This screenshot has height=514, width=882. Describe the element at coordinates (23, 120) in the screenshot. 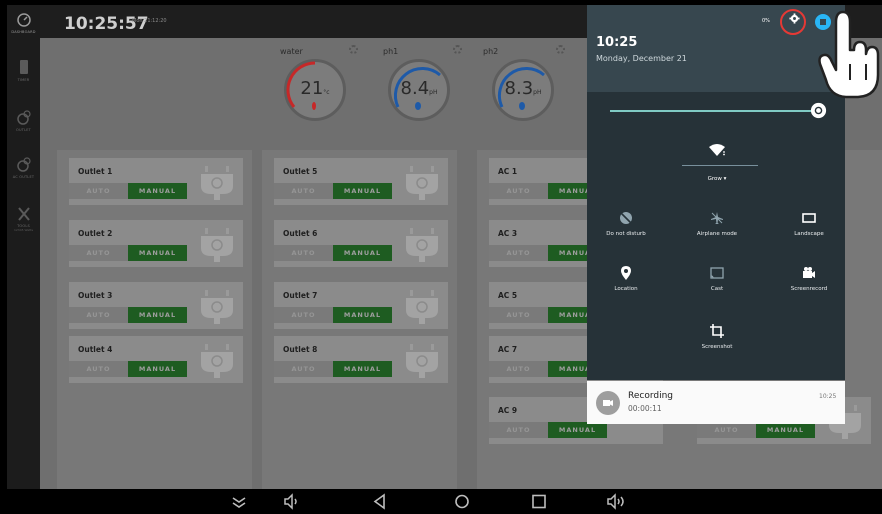

I see `sidebar-item-outlet: OUTLET` at that location.